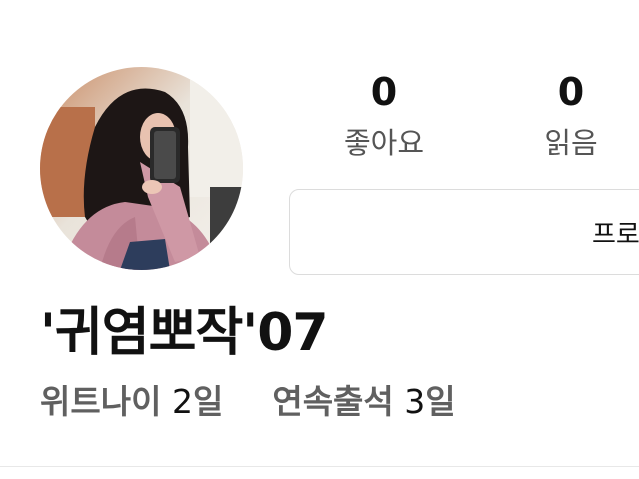 This screenshot has width=639, height=479. I want to click on likes-stat: 0 좋아요, so click(384, 115).